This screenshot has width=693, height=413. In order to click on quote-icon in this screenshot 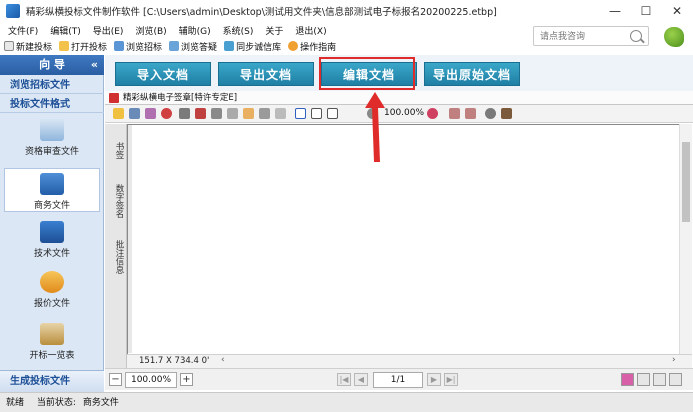, I will do `click(52, 282)`.